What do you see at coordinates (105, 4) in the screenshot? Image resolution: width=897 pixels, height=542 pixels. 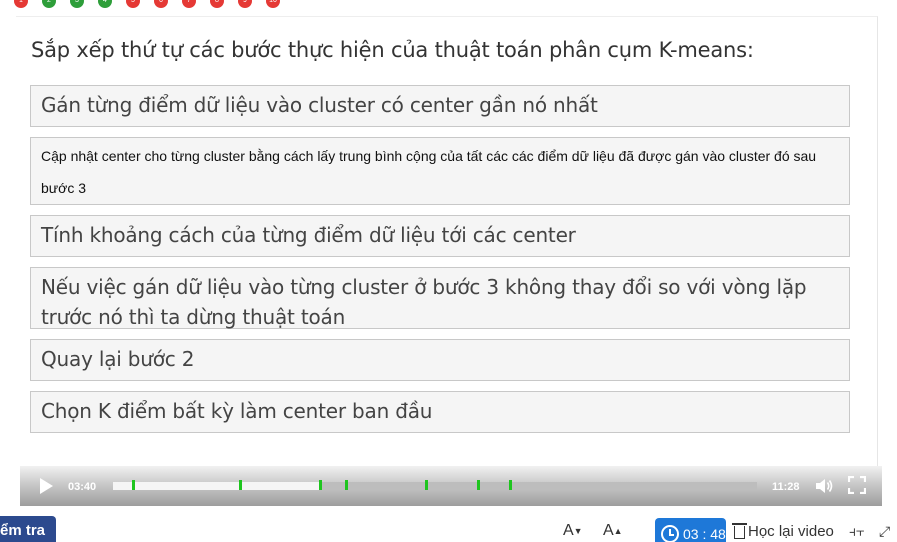 I see `progress-dot-4: 4` at bounding box center [105, 4].